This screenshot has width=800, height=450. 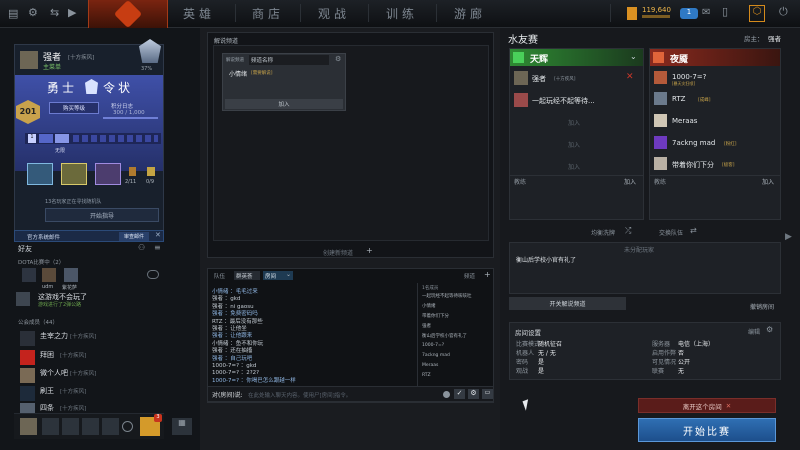 What do you see at coordinates (487, 274) in the screenshot?
I see `new-channel-plus-icon: +` at bounding box center [487, 274].